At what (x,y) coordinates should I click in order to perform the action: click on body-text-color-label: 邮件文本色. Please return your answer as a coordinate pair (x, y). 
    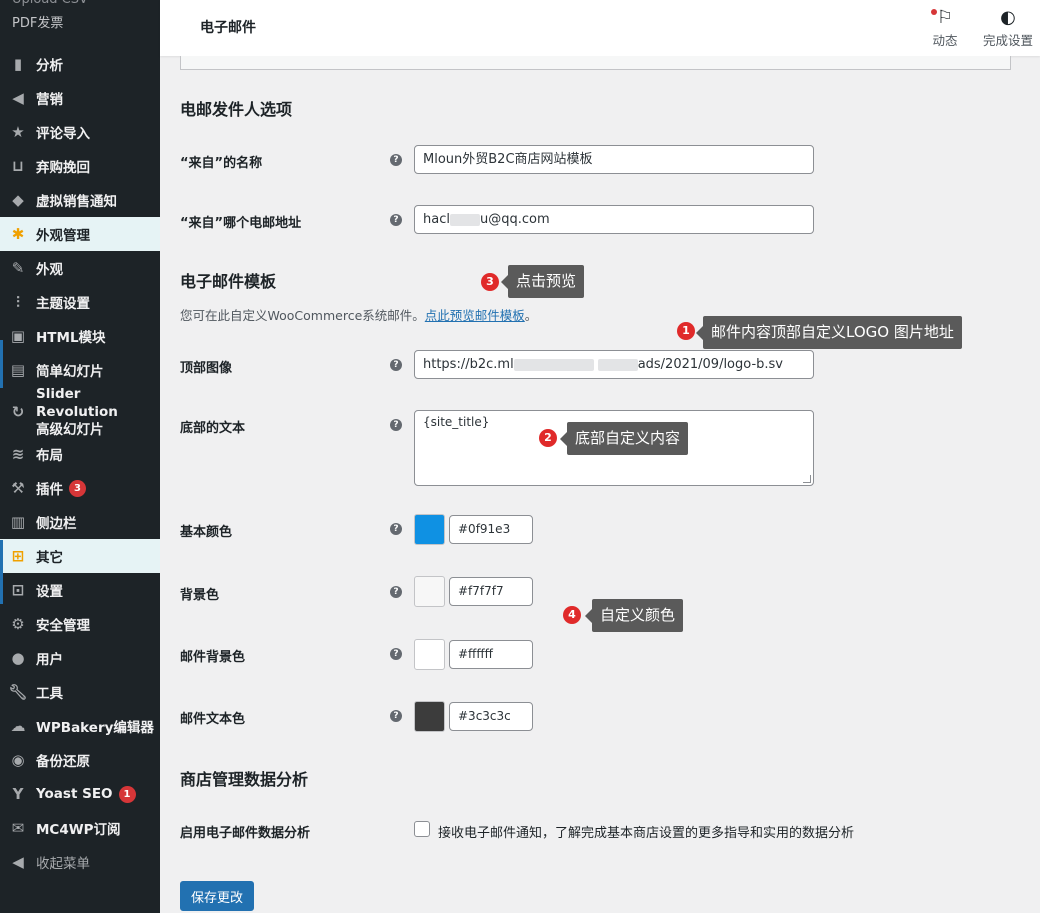
    Looking at the image, I should click on (213, 719).